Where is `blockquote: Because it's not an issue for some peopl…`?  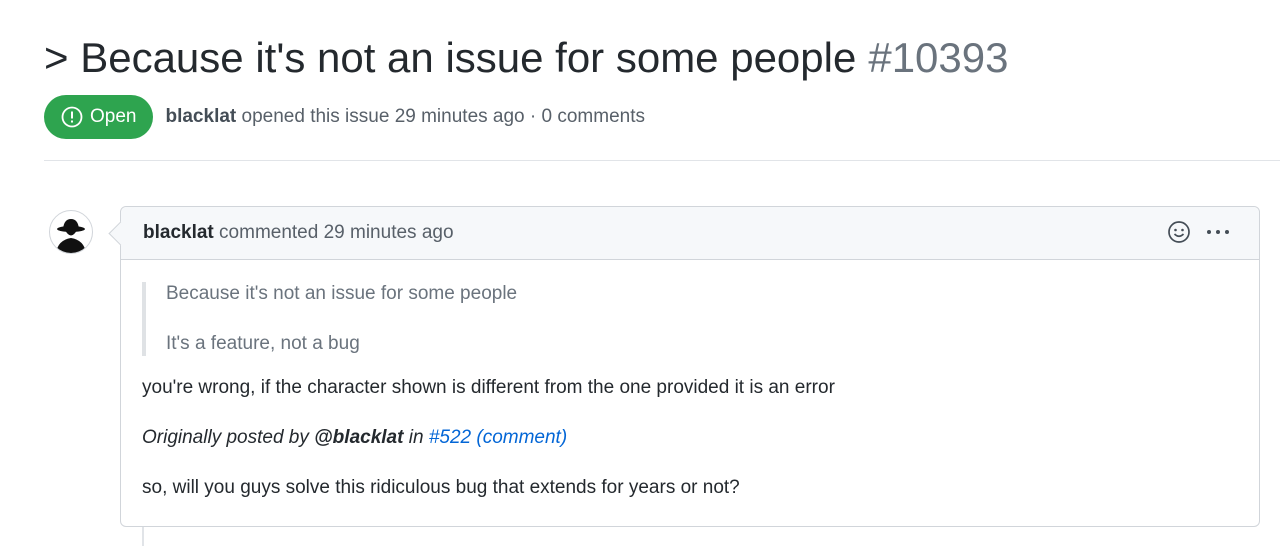 blockquote: Because it's not an issue for some peopl… is located at coordinates (690, 319).